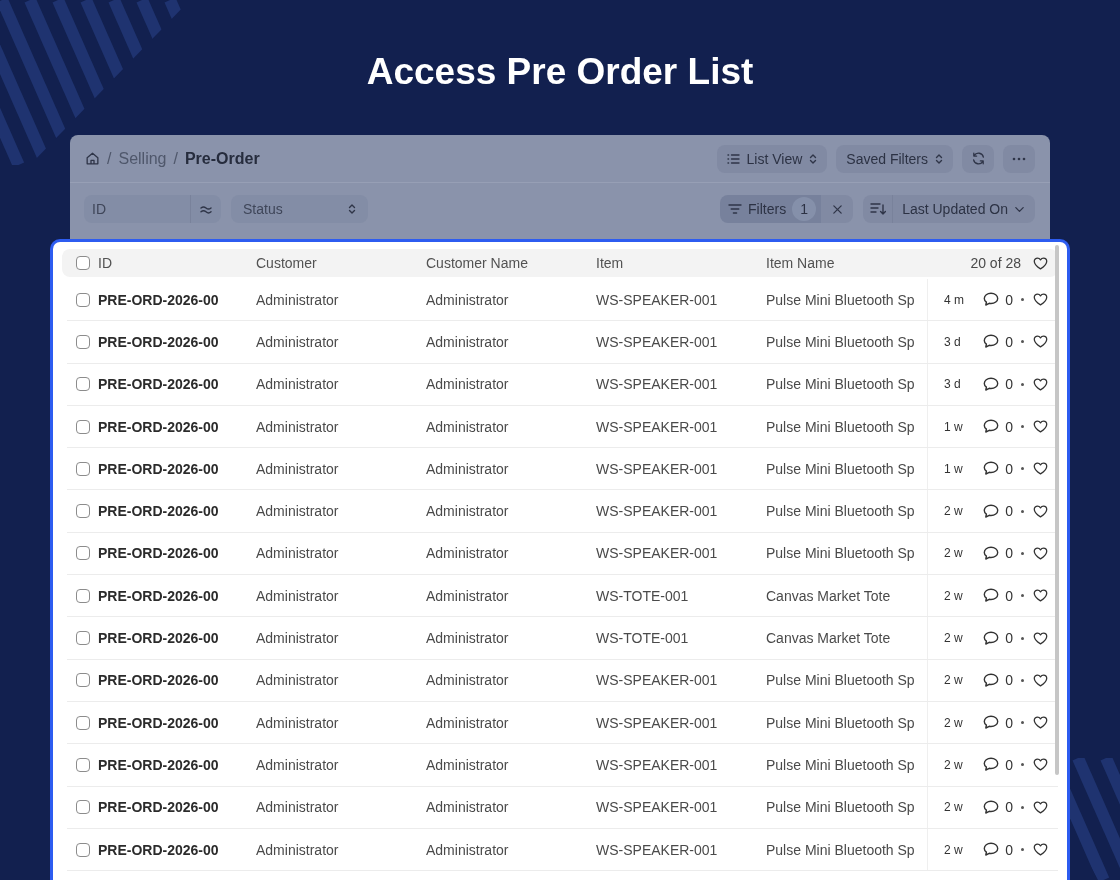 The height and width of the screenshot is (880, 1120). Describe the element at coordinates (286, 263) in the screenshot. I see `column-header: Customer` at that location.